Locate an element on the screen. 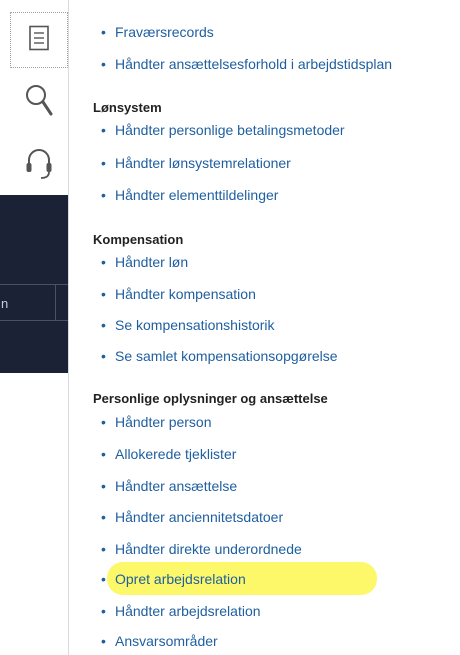 This screenshot has height=655, width=460. document-icon is located at coordinates (39, 40).